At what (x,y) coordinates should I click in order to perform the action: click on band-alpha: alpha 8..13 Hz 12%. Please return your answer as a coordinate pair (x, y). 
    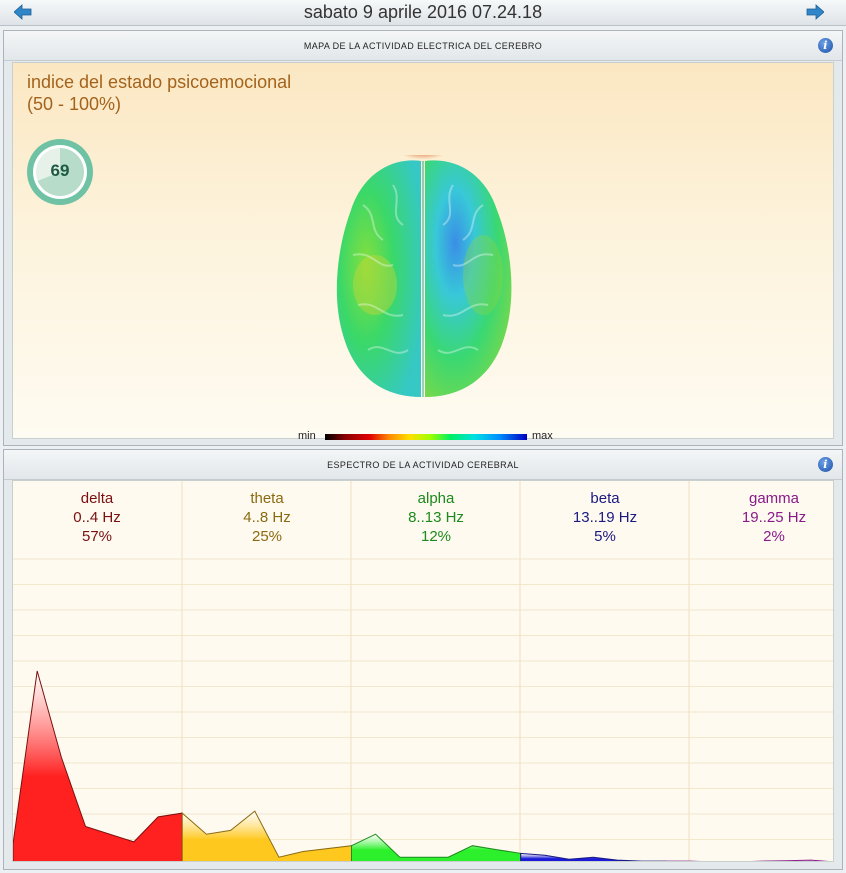
    Looking at the image, I should click on (436, 517).